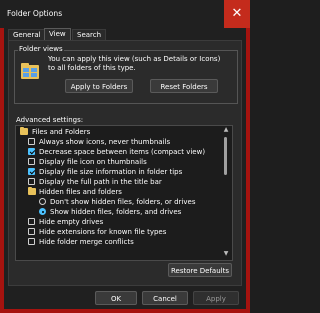 This screenshot has height=313, width=320. Describe the element at coordinates (125, 311) in the screenshot. I see `window-border-bottom` at that location.